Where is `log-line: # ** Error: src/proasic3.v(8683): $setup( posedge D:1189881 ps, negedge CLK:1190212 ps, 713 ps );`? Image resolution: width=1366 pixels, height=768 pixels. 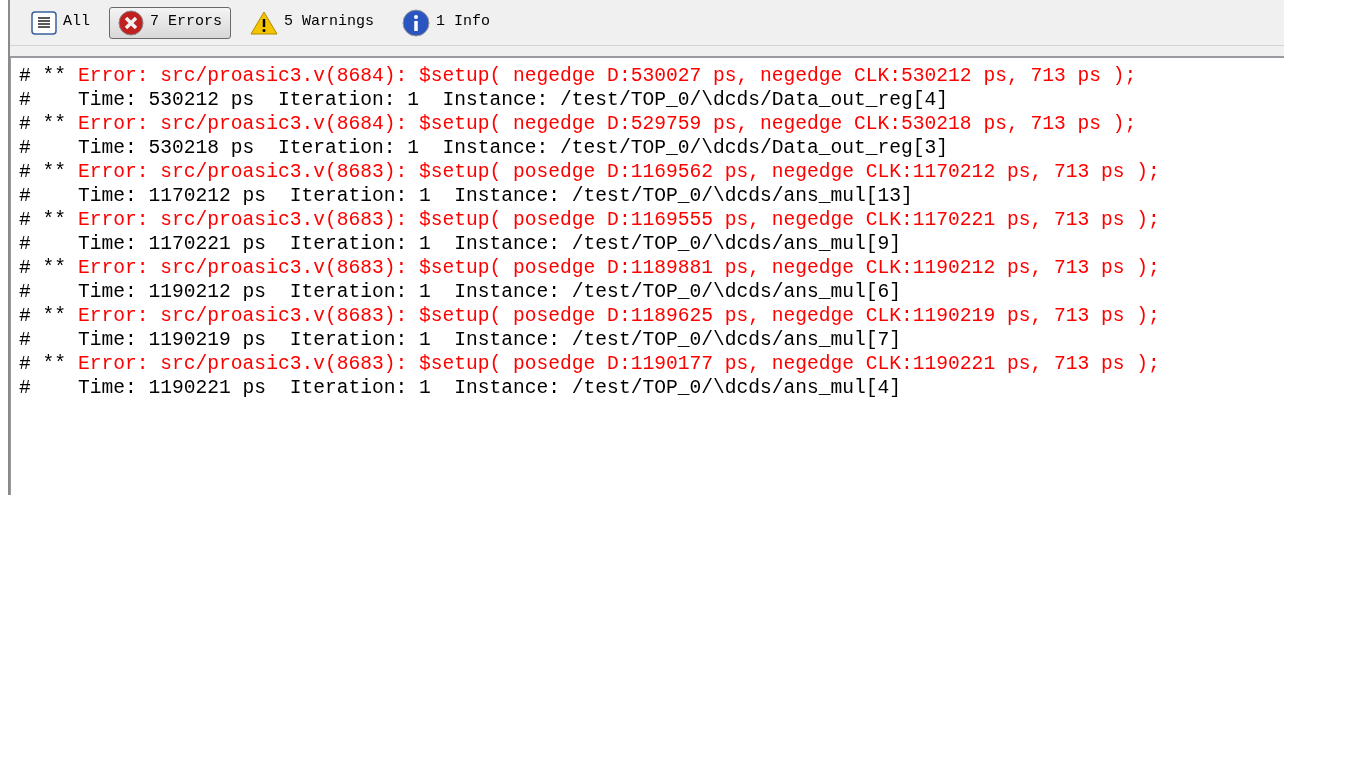 log-line: # ** Error: src/proasic3.v(8683): $setup( posedge D:1189881 ps, negedge CLK:1190212 ps, 713 ps ); is located at coordinates (590, 268).